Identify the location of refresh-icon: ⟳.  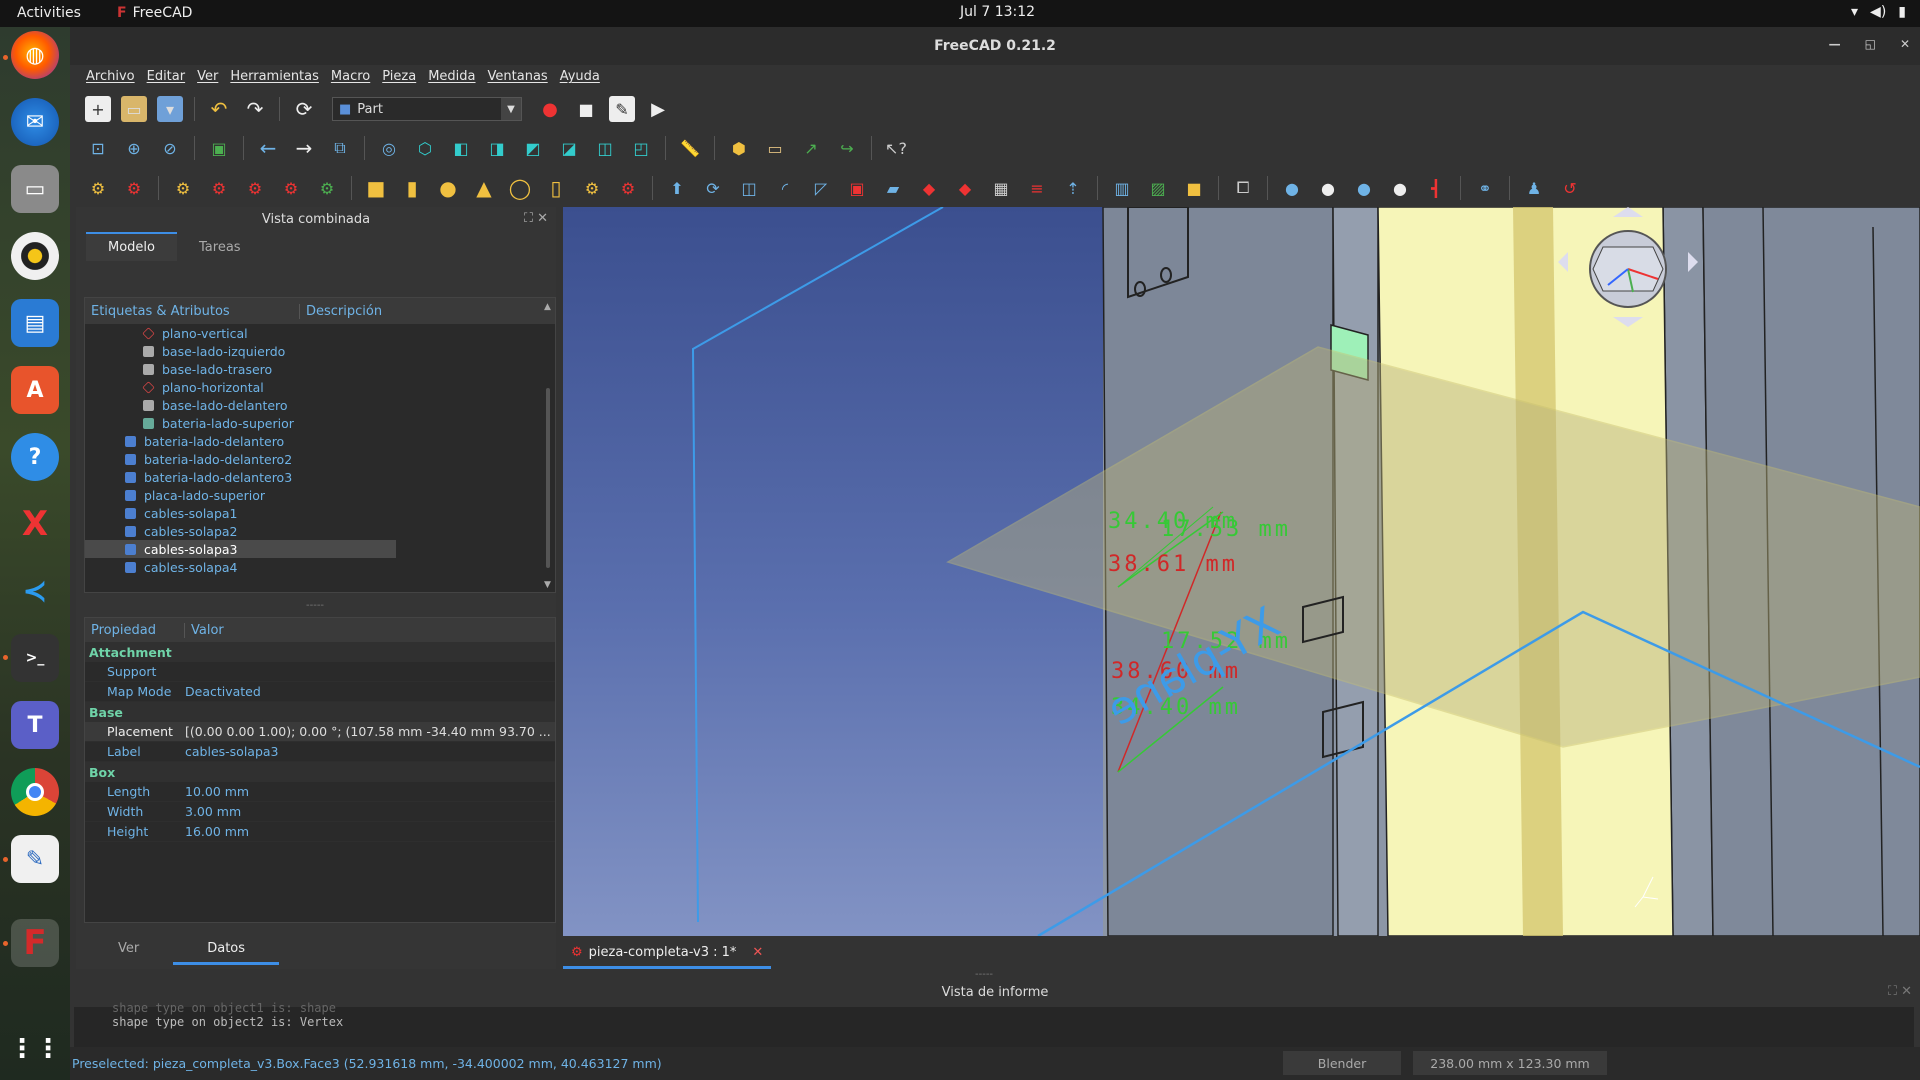
(304, 109).